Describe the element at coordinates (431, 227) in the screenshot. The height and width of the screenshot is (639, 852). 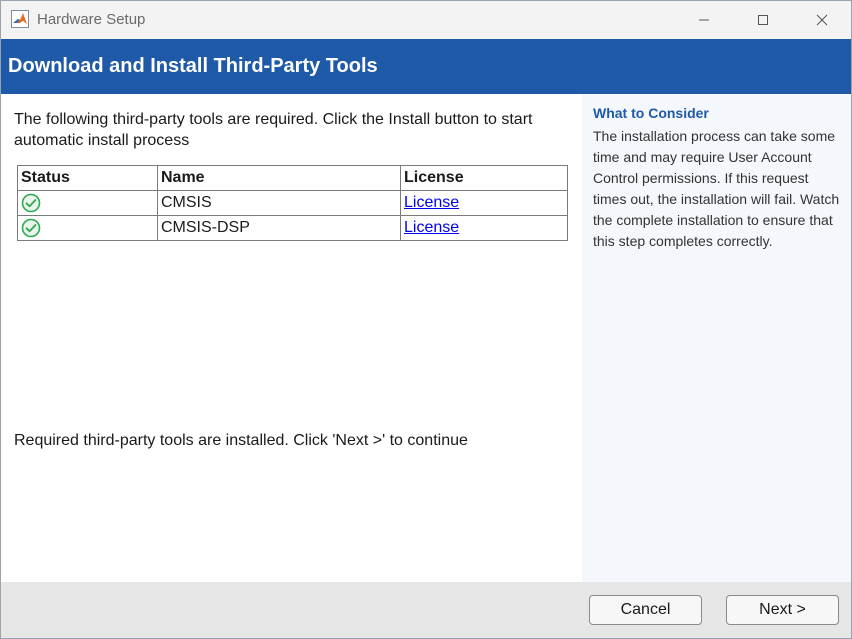
I see `license-link-cmsis-dsp: License` at that location.